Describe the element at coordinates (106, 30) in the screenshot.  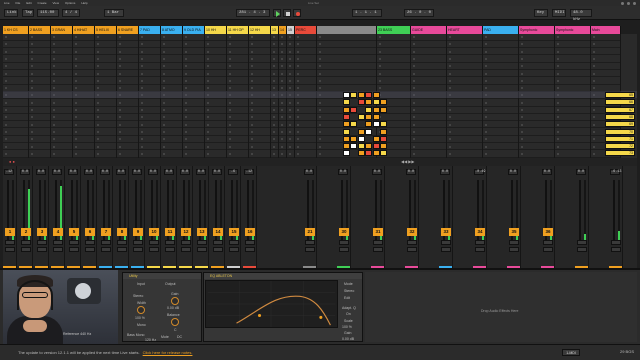
I see `track-header-5: 5 HELIX` at that location.